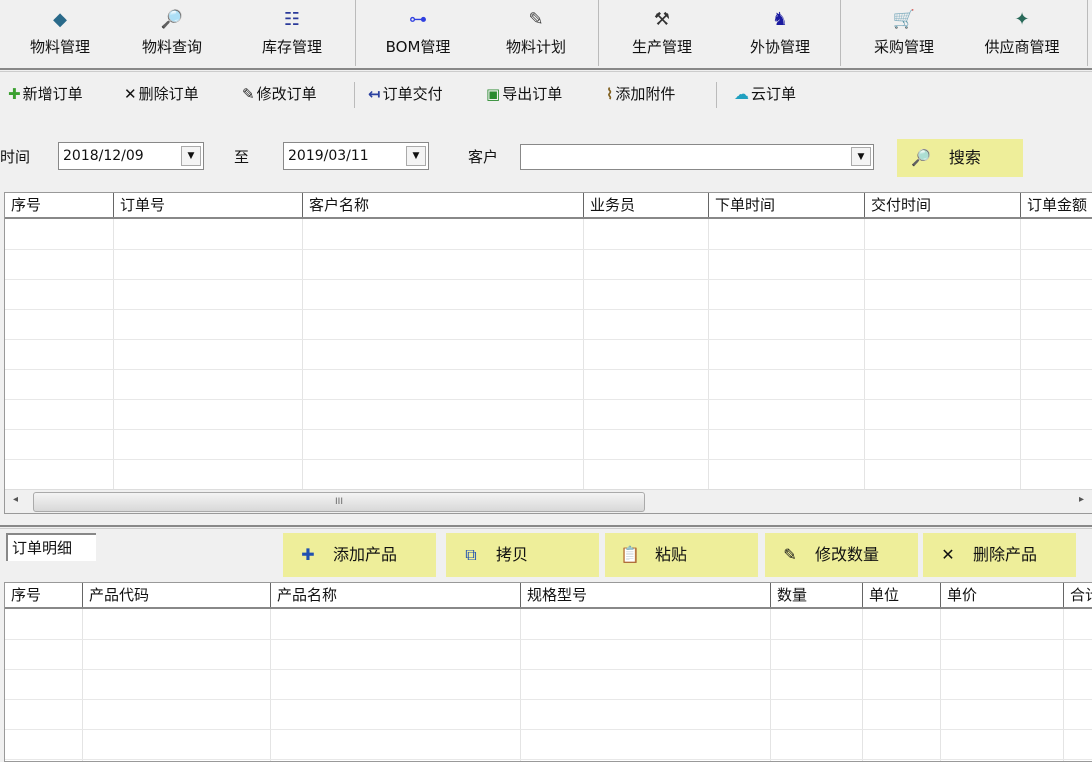 The width and height of the screenshot is (1092, 762). Describe the element at coordinates (535, 47) in the screenshot. I see `toolbar-label: 物料计划` at that location.